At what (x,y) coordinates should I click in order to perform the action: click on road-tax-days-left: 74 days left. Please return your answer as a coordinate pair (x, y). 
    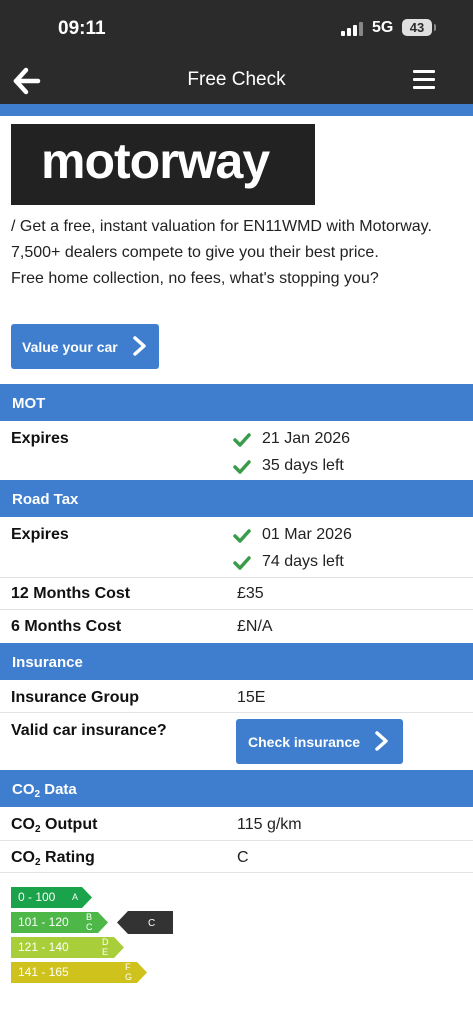
    Looking at the image, I should click on (303, 561).